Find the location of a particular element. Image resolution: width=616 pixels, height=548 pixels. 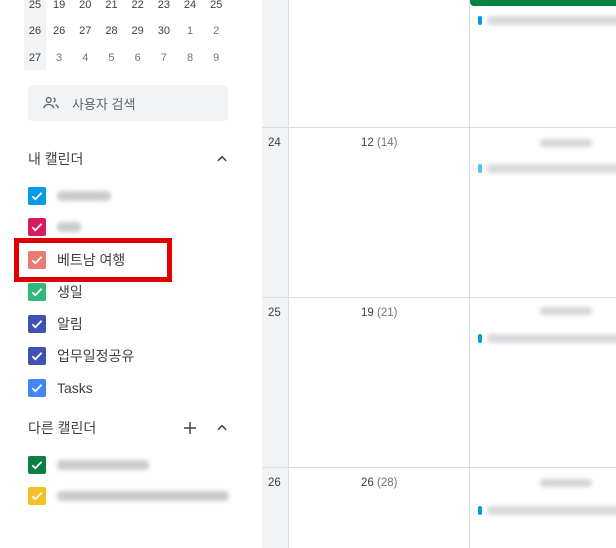

day-cell: 7 is located at coordinates (164, 58).